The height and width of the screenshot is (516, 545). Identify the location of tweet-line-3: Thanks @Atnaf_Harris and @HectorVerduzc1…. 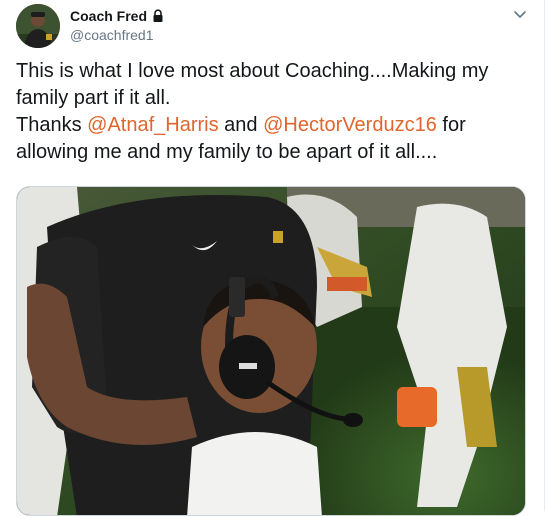
(271, 125).